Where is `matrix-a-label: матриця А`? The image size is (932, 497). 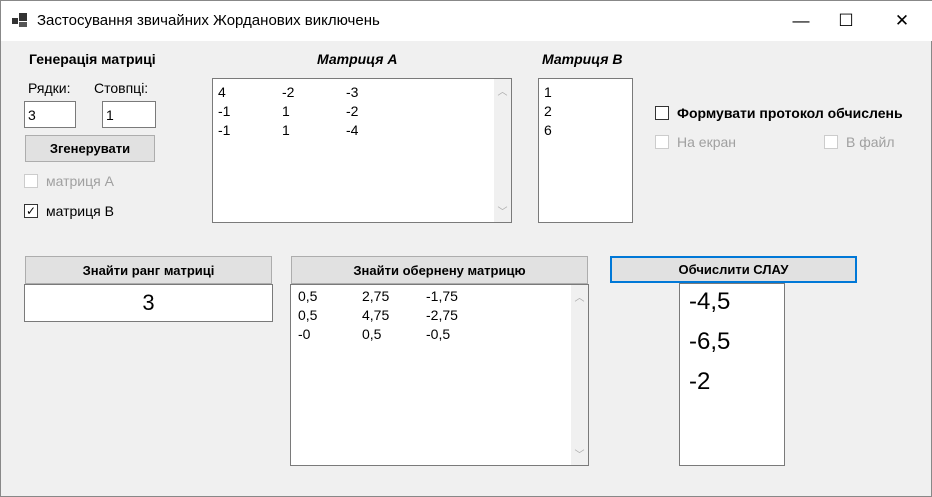 matrix-a-label: матриця А is located at coordinates (80, 181).